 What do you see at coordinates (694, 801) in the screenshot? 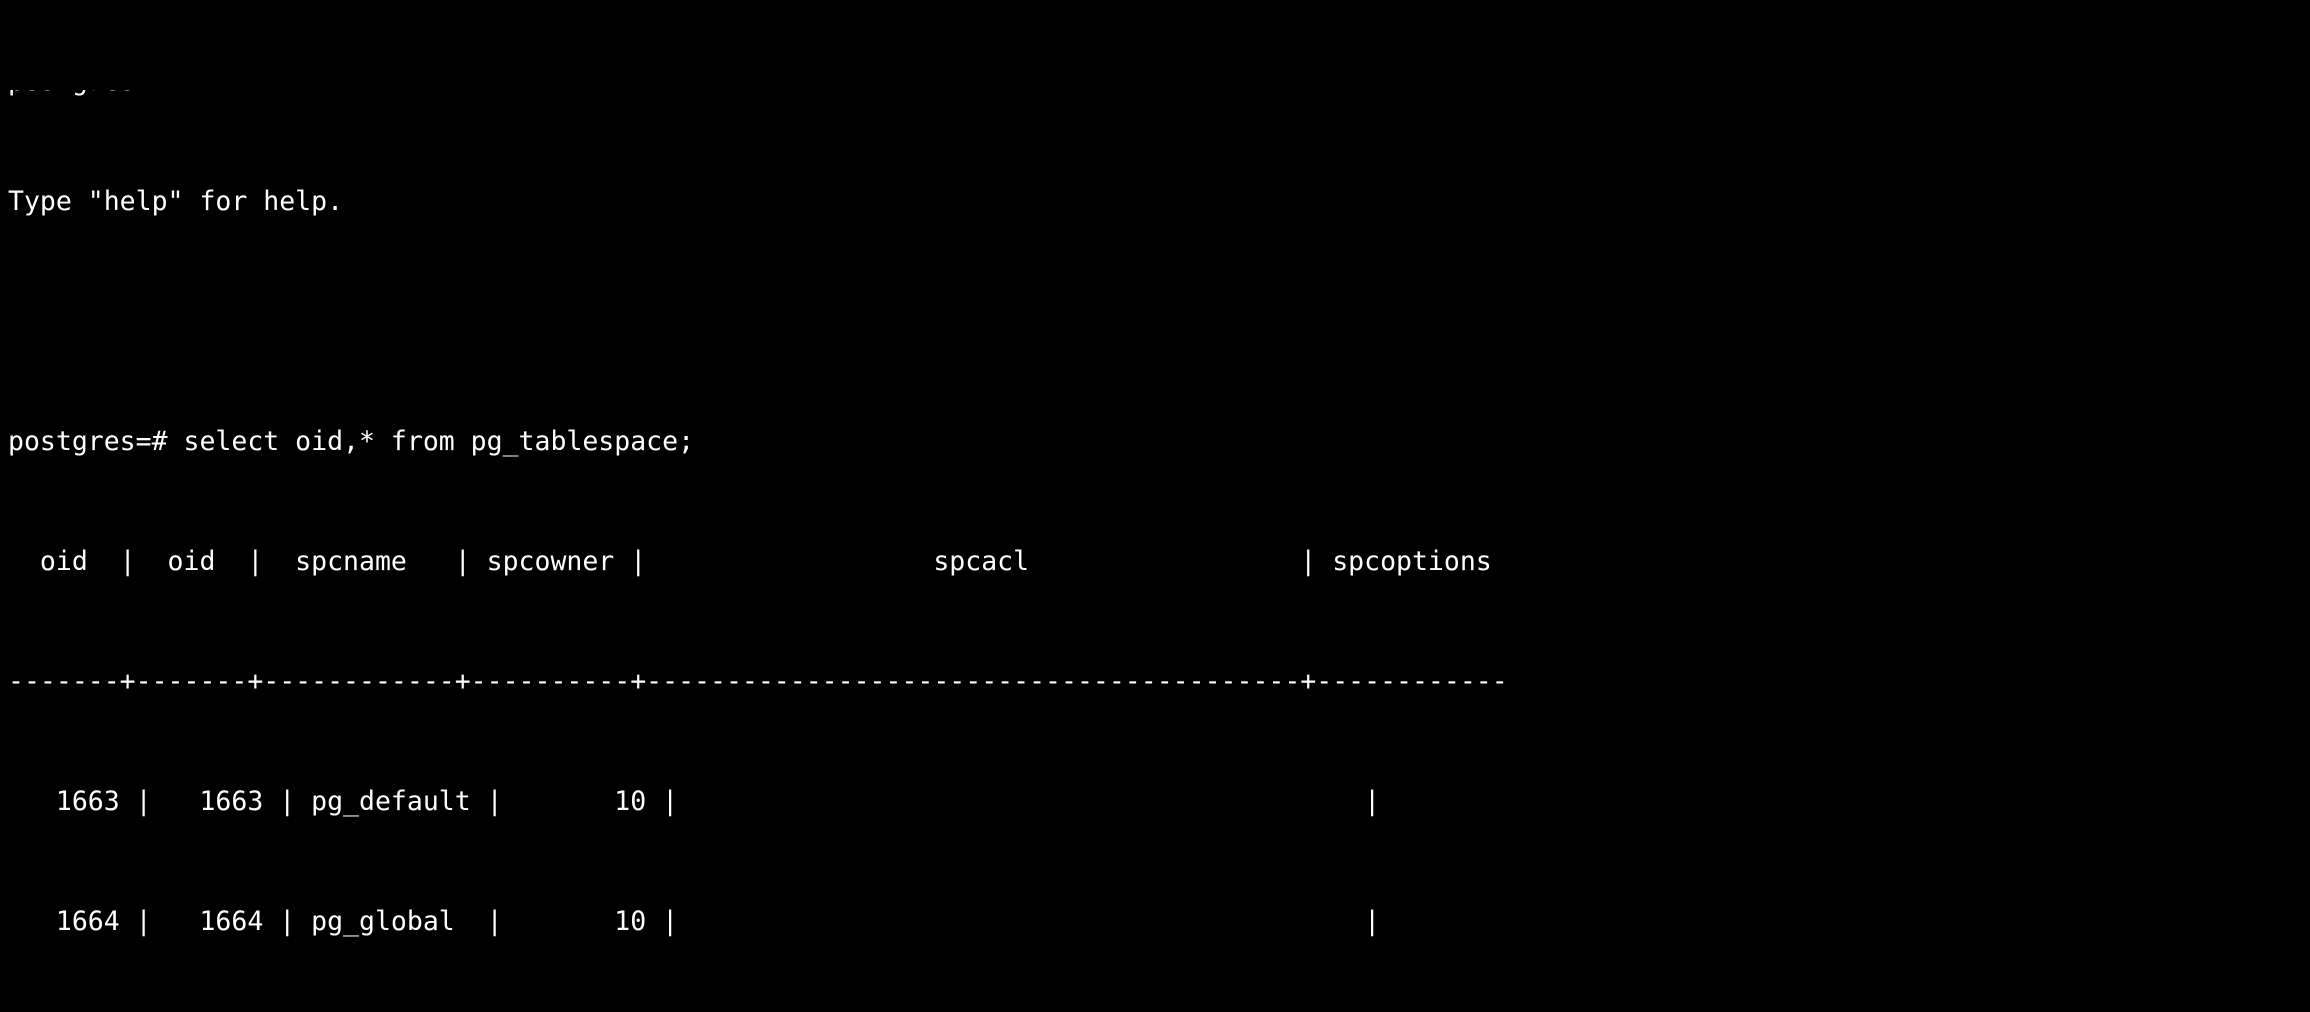
I see `table-row: 1663 | 1663 | pg_default | 10 | |` at bounding box center [694, 801].